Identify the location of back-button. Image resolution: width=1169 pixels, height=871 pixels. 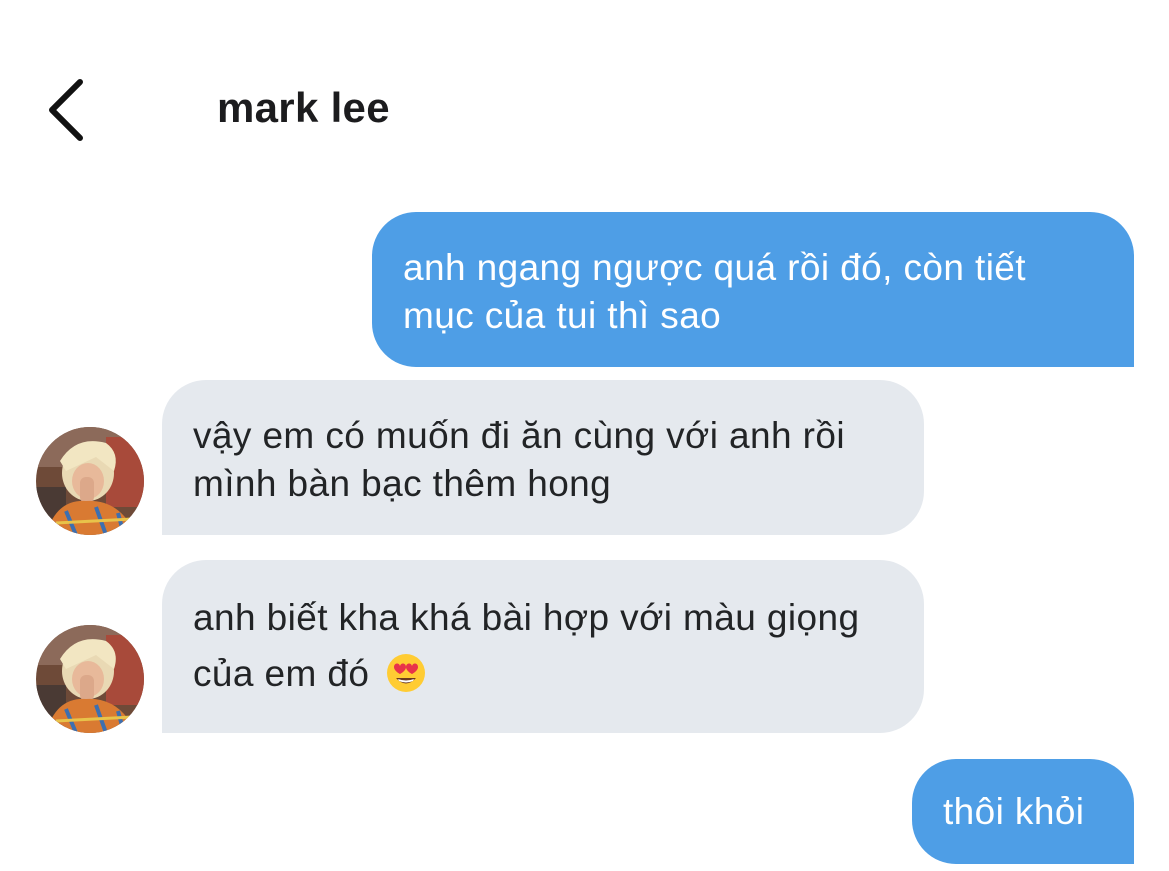
(70, 110).